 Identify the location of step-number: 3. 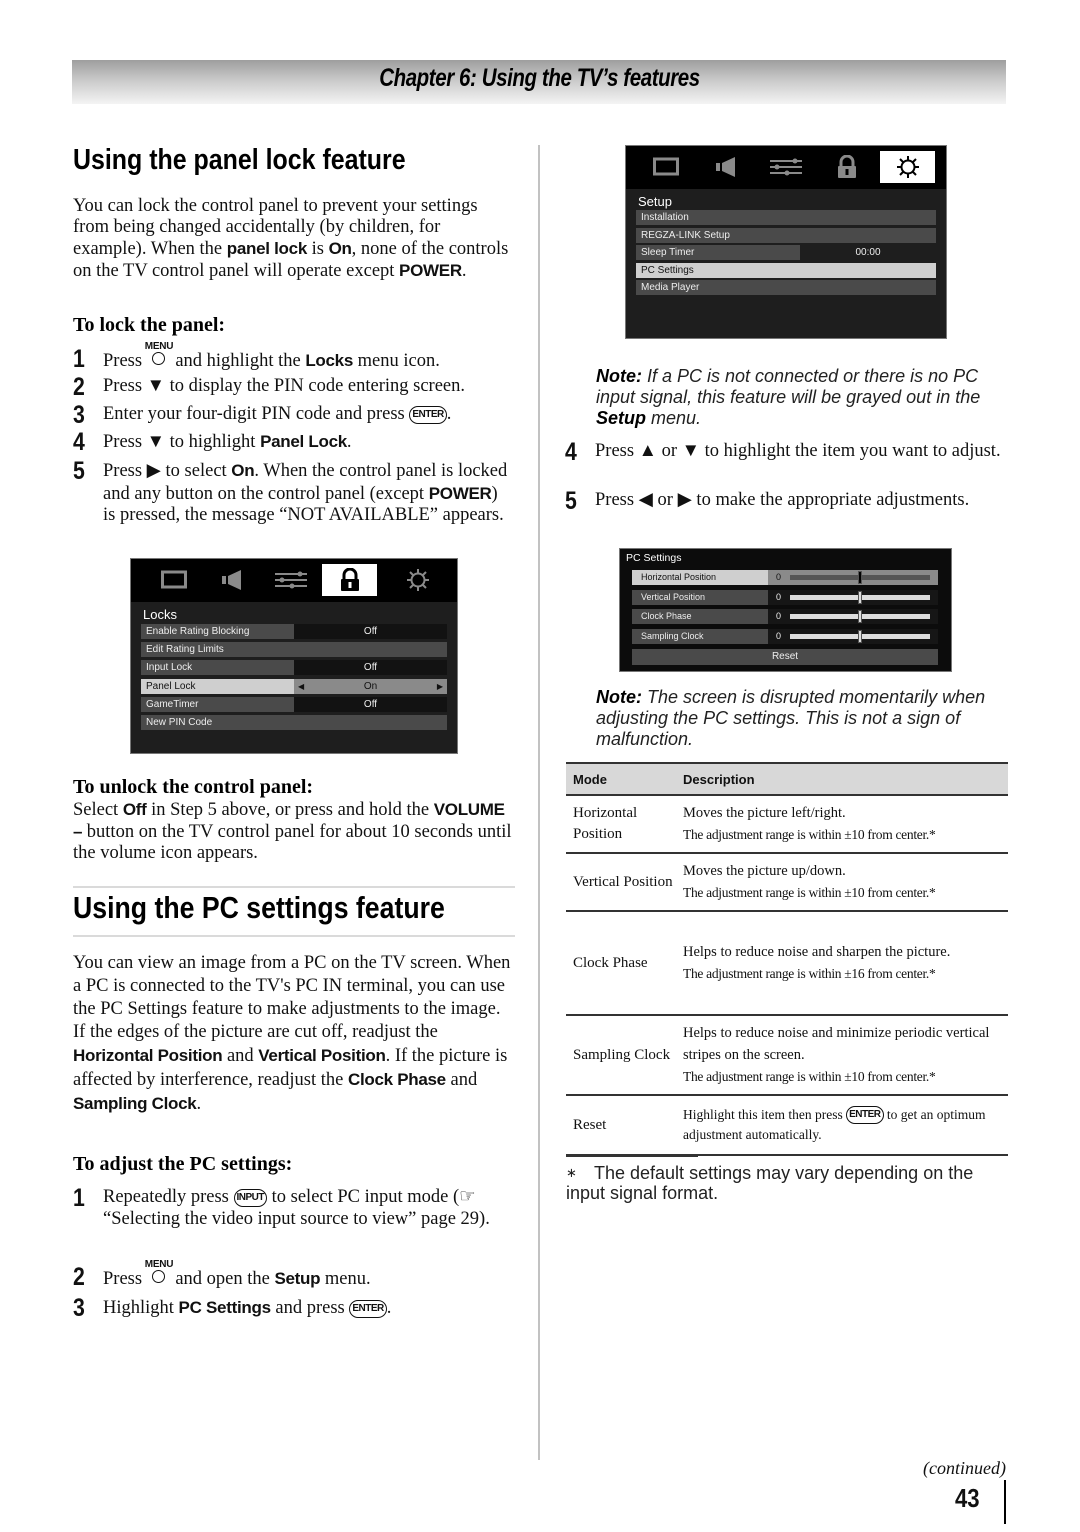
(79, 1308).